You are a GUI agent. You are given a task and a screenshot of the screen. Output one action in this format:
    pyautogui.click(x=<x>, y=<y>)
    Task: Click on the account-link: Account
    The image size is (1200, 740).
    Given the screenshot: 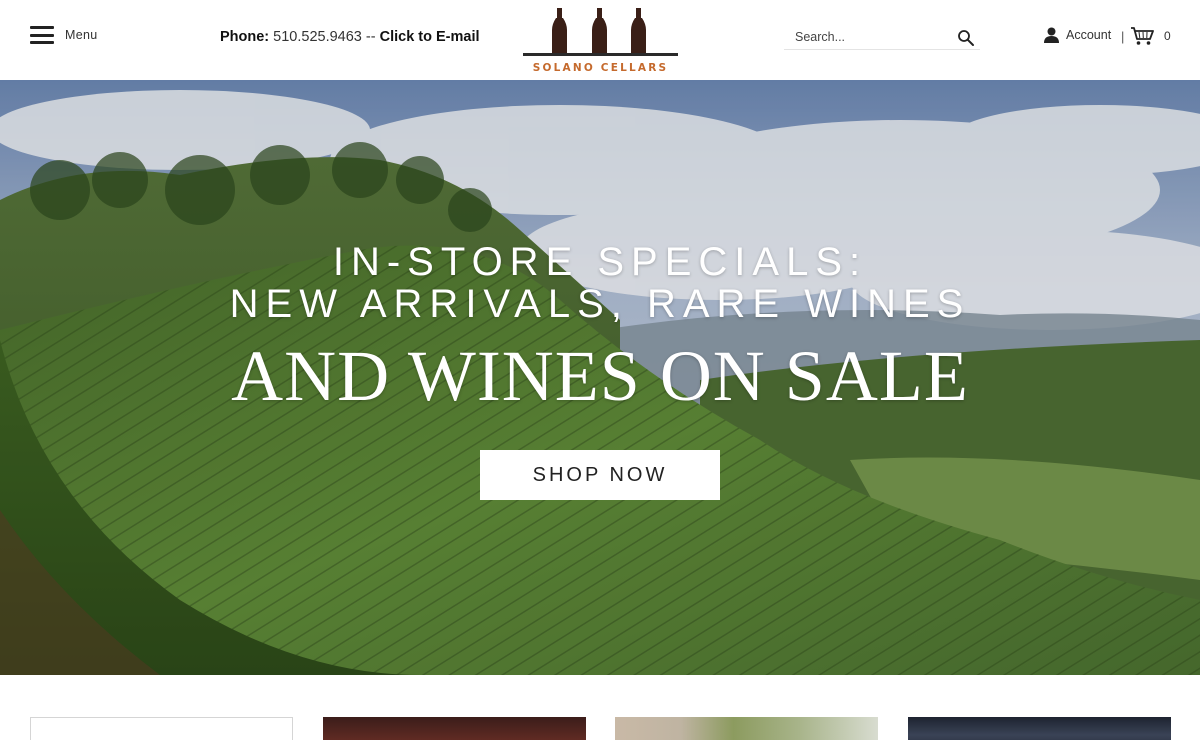 What is the action you would take?
    pyautogui.click(x=1077, y=35)
    